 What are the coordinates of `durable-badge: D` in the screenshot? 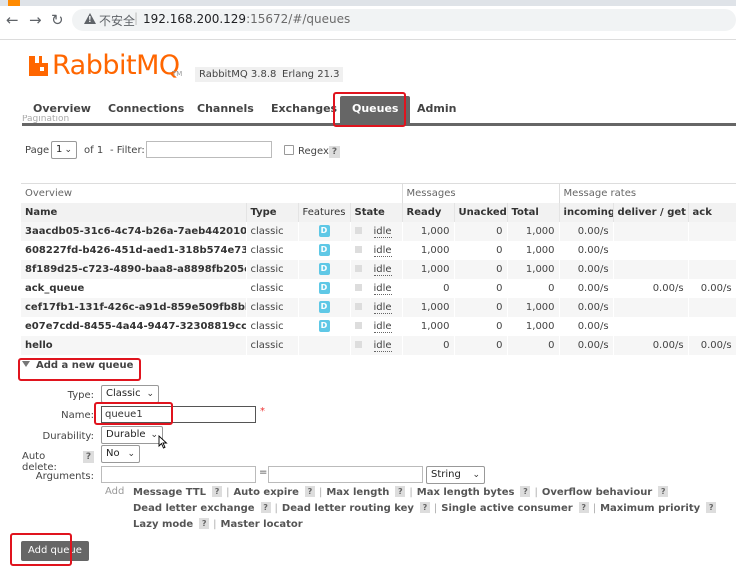 It's located at (324, 288).